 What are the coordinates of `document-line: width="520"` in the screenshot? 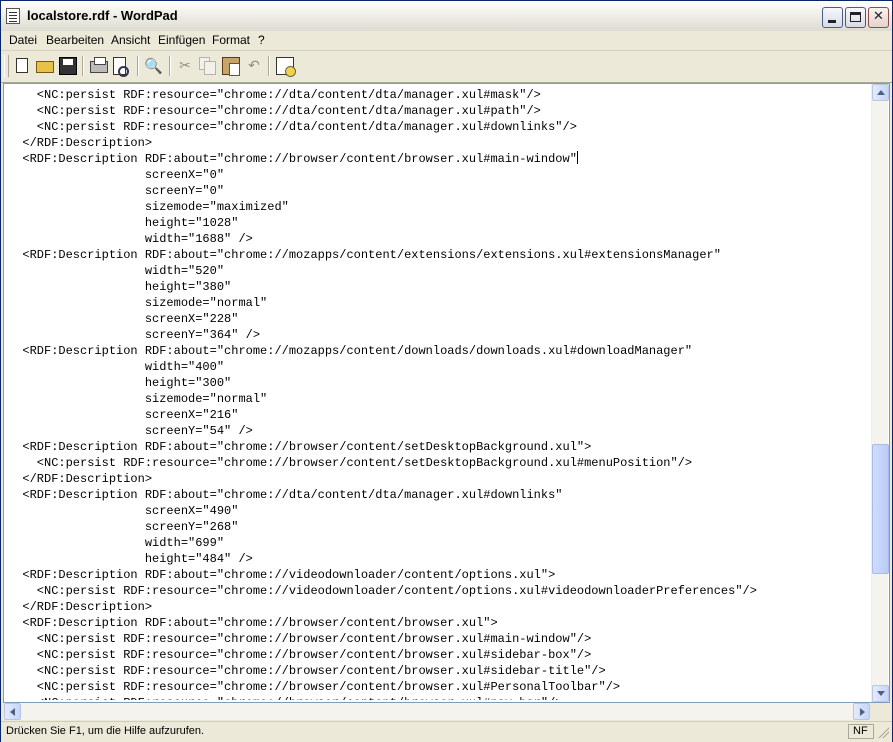 It's located at (116, 271).